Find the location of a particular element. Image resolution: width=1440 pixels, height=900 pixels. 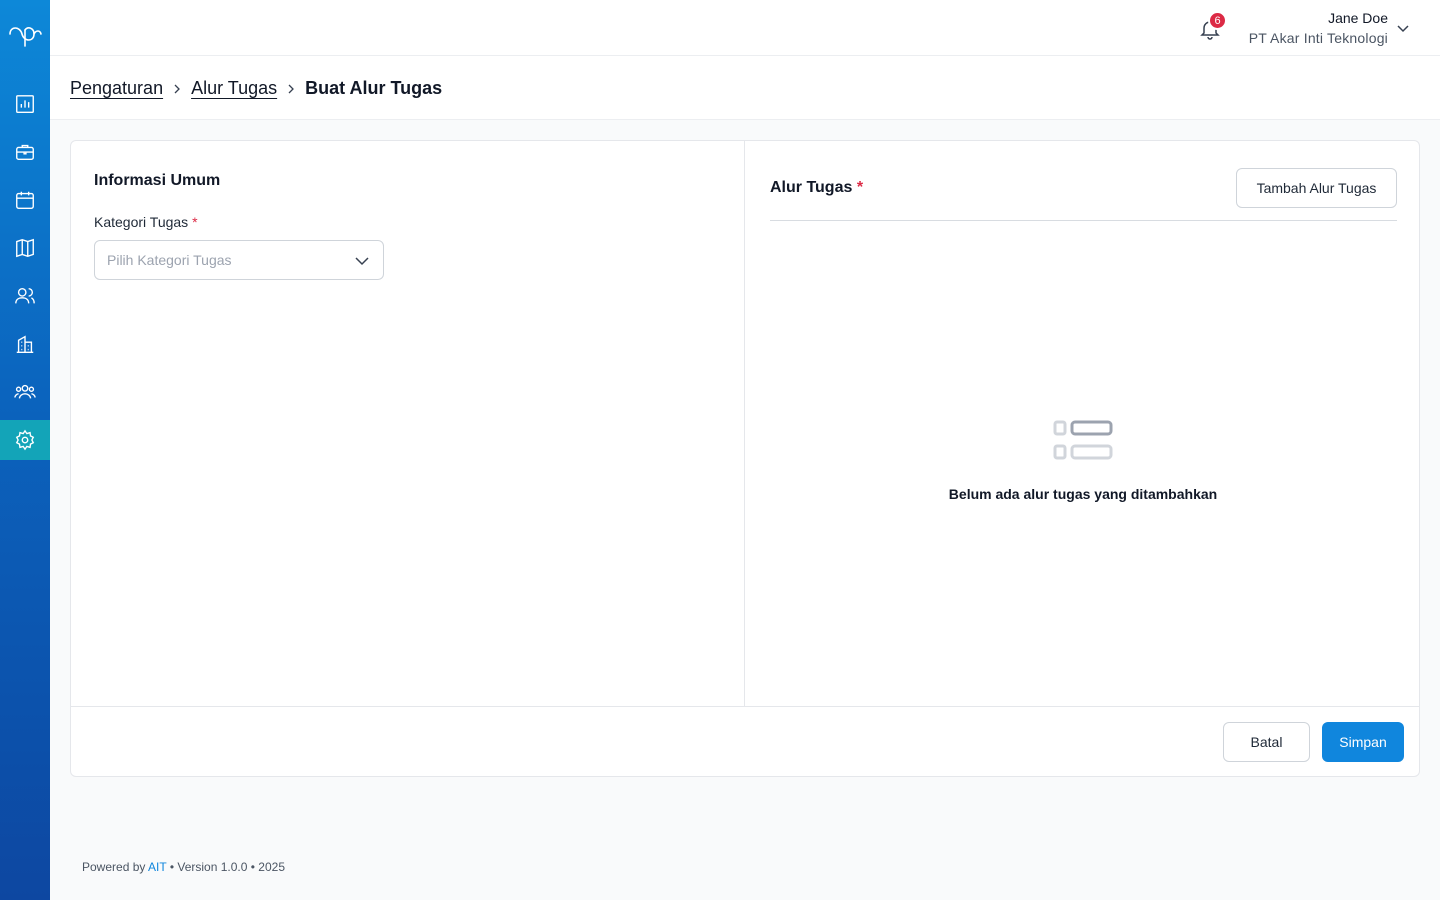

breadcrumb-link-alur-tugas: Alur Tugas is located at coordinates (234, 88).